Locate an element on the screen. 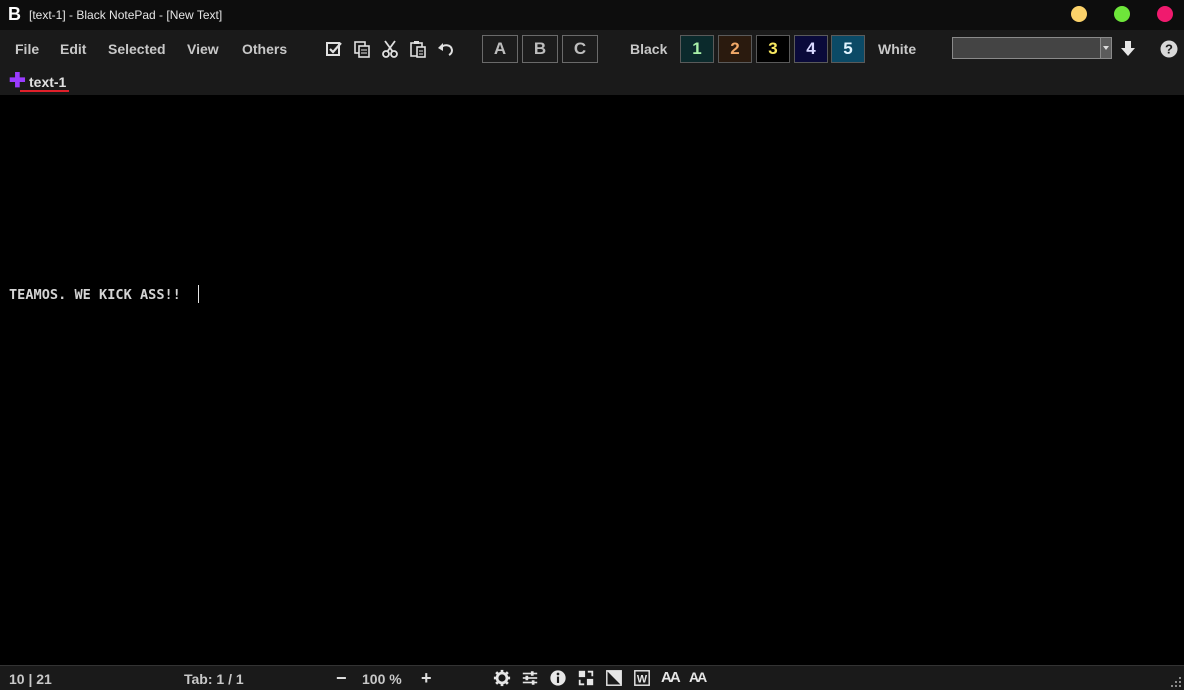 This screenshot has width=1184, height=690. window-title: [text-1] - Black NotePad - [New Text] is located at coordinates (126, 15).